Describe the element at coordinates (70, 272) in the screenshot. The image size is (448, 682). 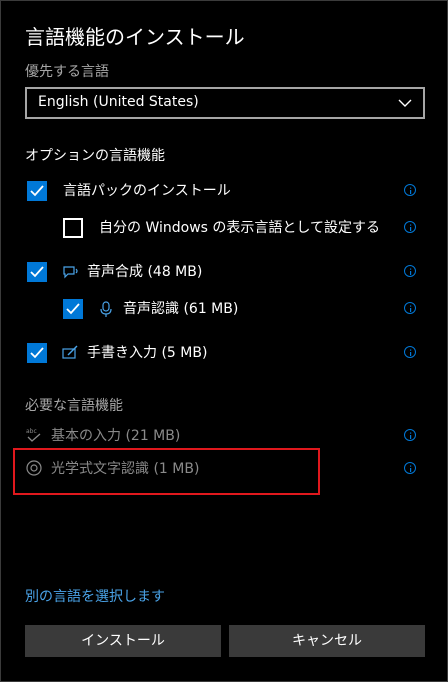
I see `speech-synthesis-icon` at that location.